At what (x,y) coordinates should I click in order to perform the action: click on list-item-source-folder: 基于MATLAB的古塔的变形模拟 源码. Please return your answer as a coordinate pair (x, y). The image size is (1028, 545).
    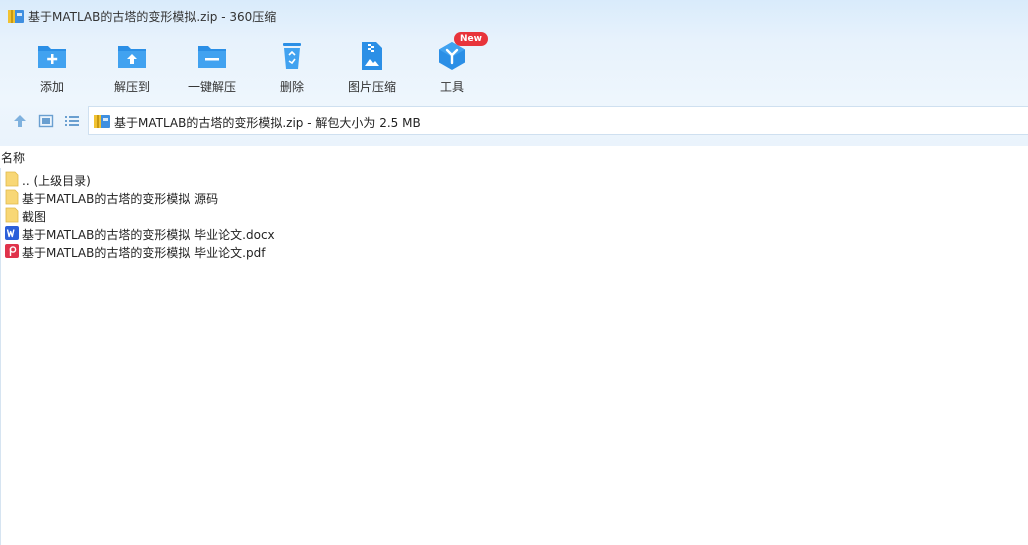
    Looking at the image, I should click on (251, 197).